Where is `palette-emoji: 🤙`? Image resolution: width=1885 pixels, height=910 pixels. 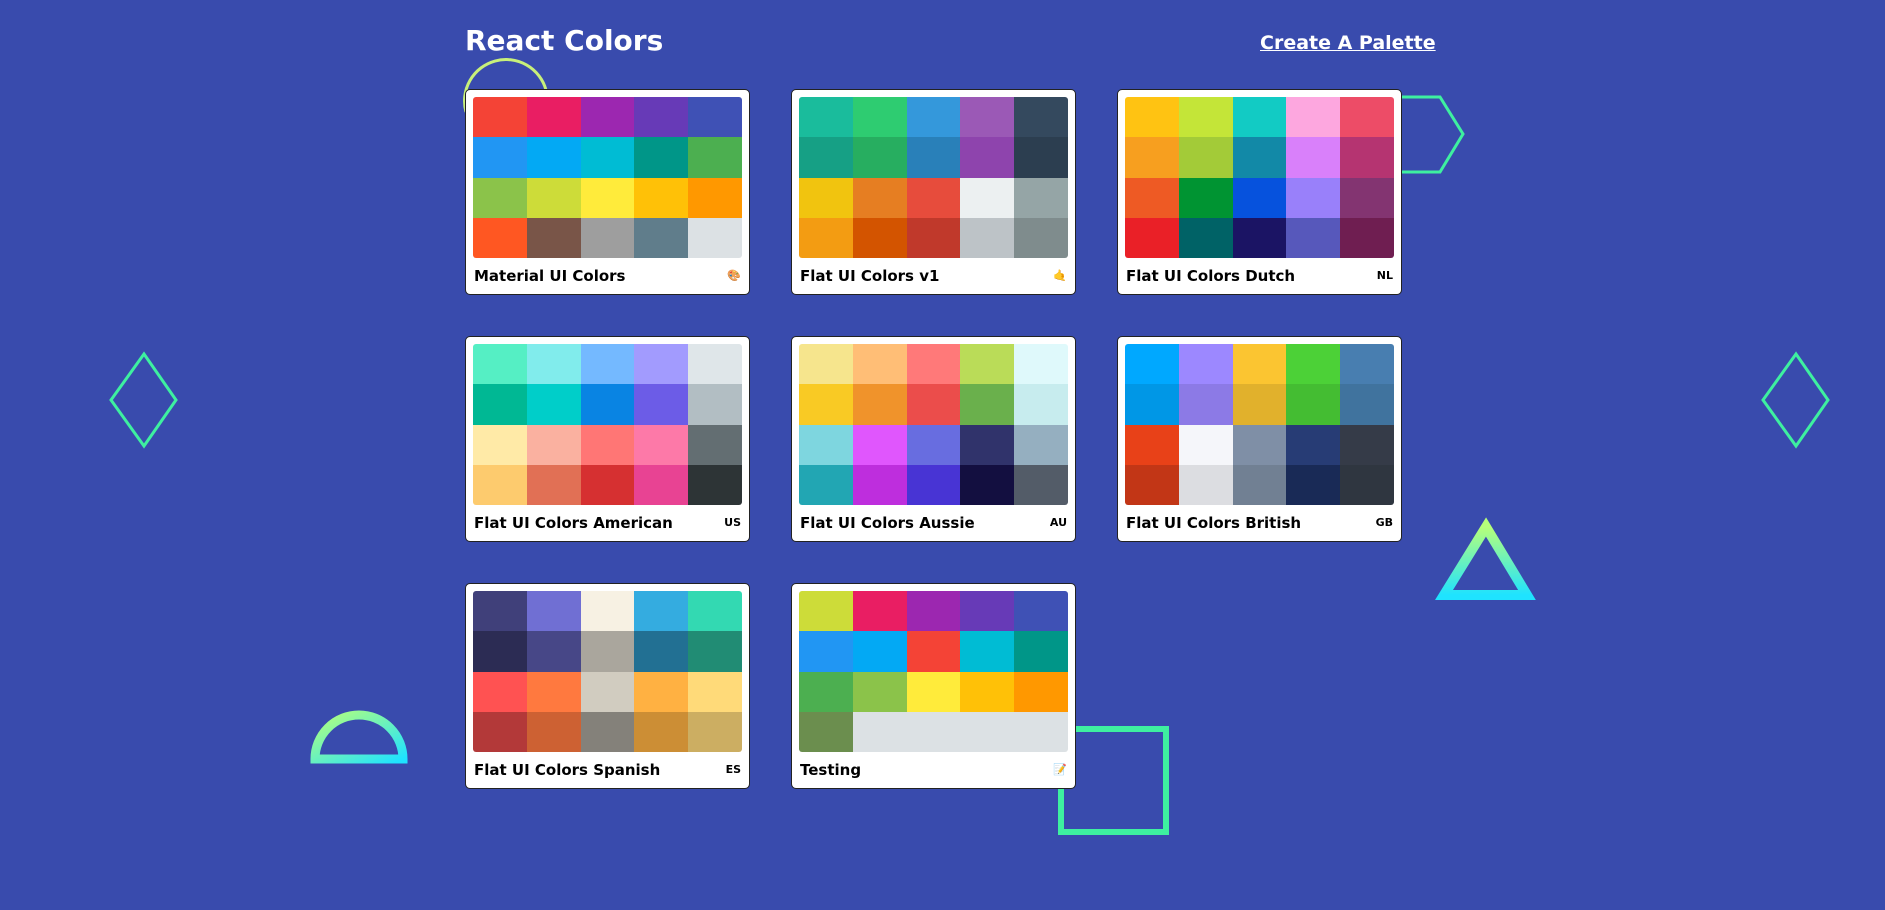
palette-emoji: 🤙 is located at coordinates (1060, 275).